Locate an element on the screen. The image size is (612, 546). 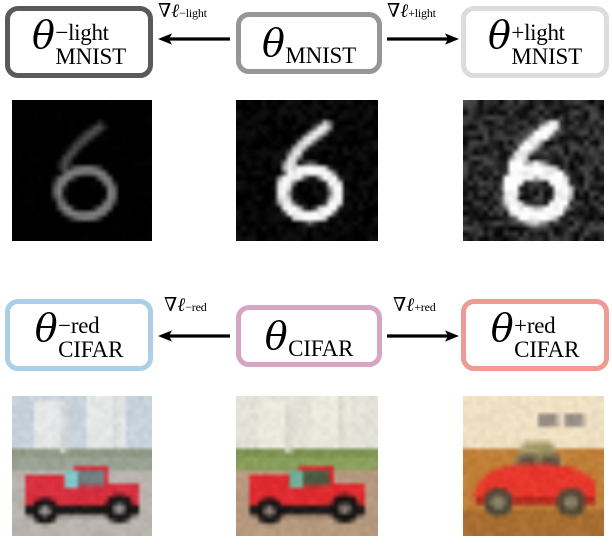
gradient-arrow-cifar-pos: ∇ℓ+red is located at coordinates (424, 321).